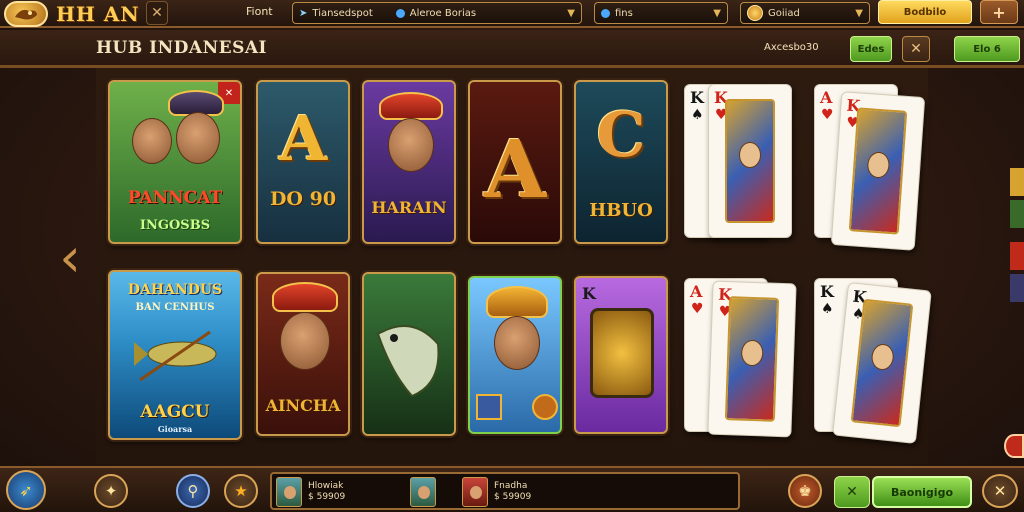 The image size is (1024, 512). I want to click on add-button: +, so click(999, 12).